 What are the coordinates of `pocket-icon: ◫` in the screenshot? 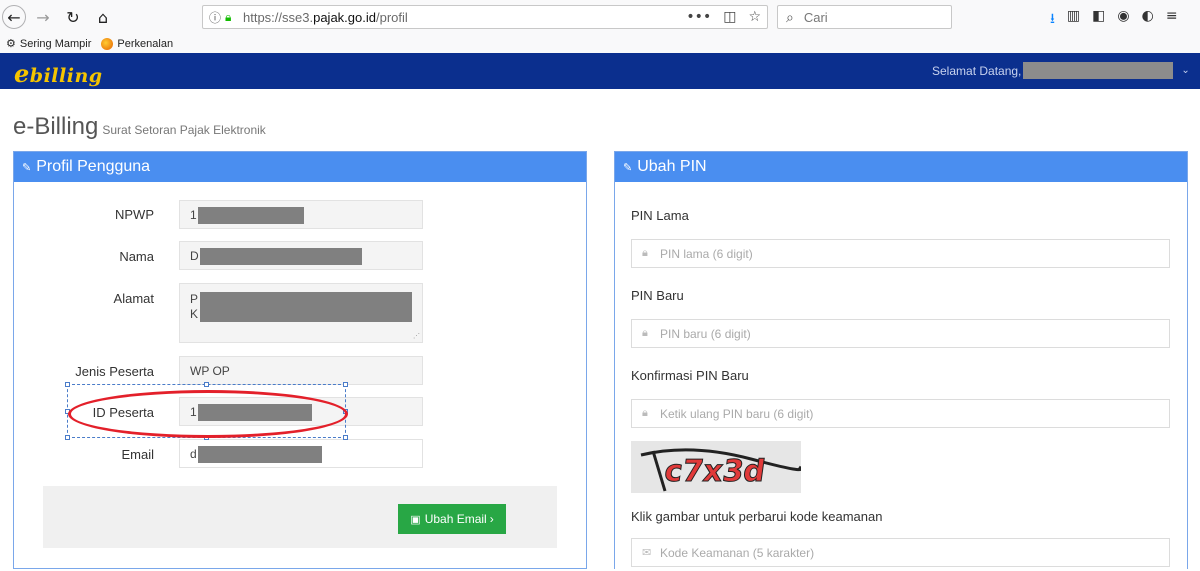 It's located at (729, 17).